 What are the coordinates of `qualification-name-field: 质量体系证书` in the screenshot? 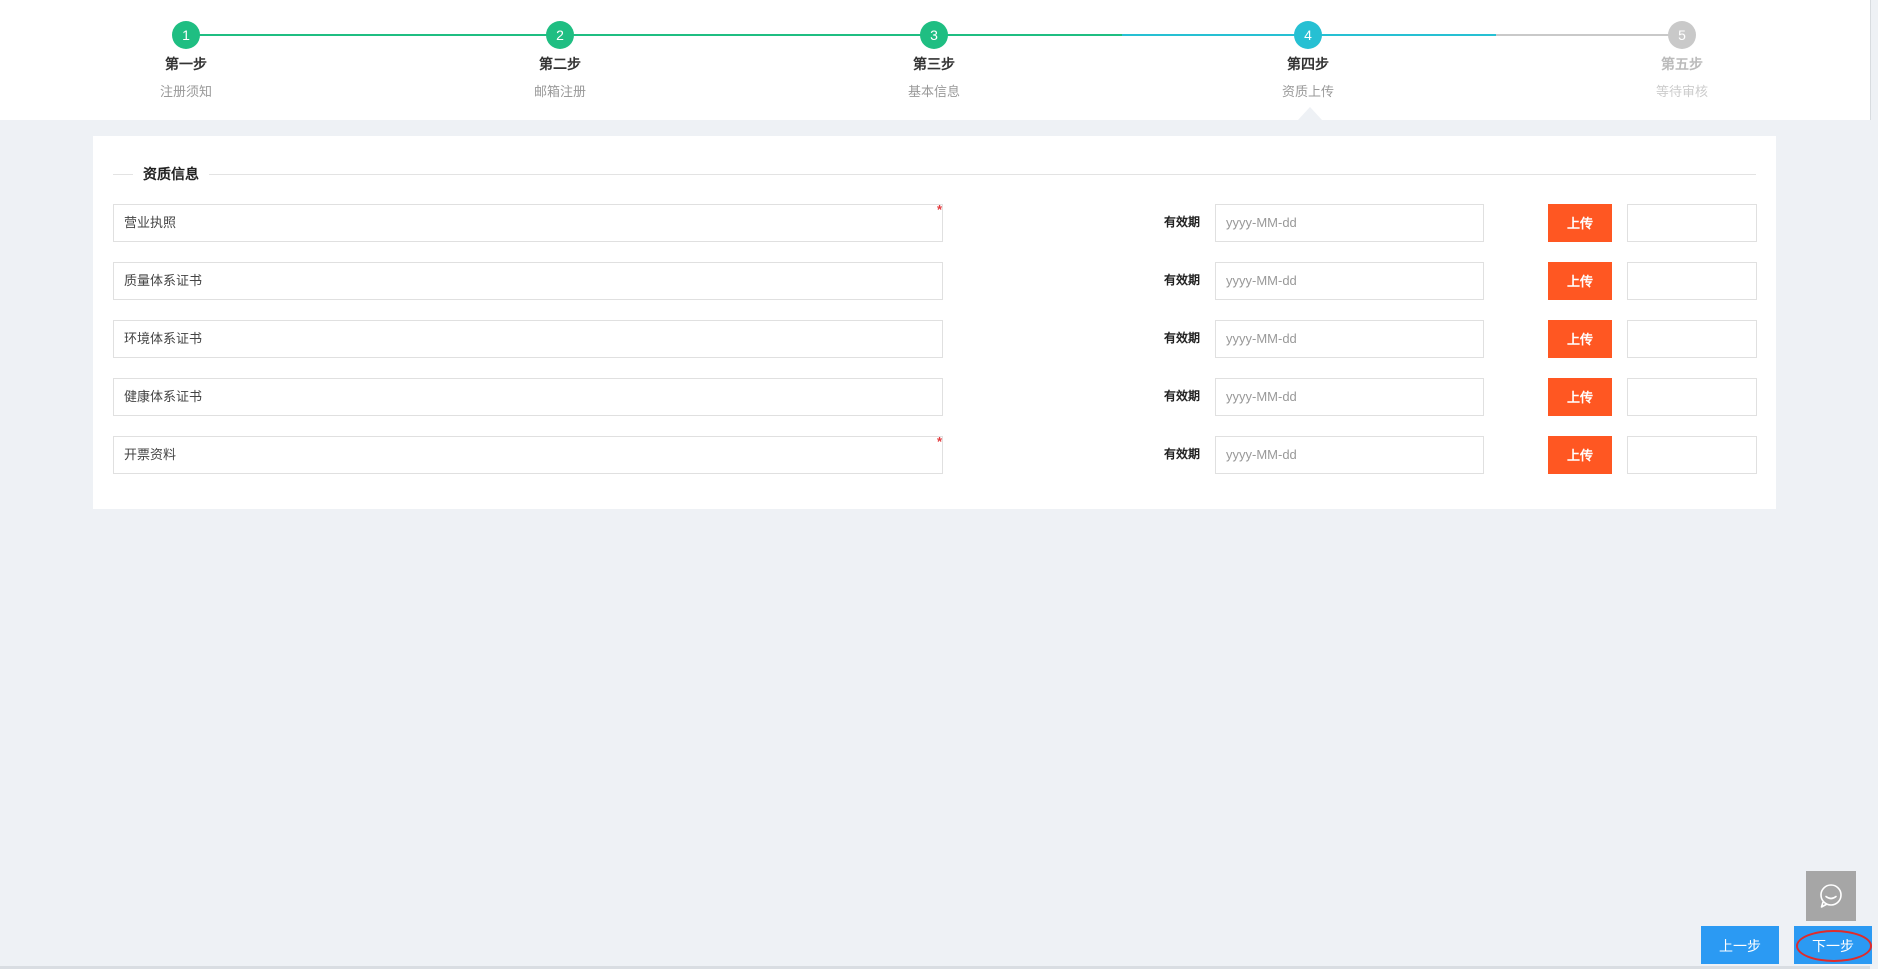 It's located at (528, 281).